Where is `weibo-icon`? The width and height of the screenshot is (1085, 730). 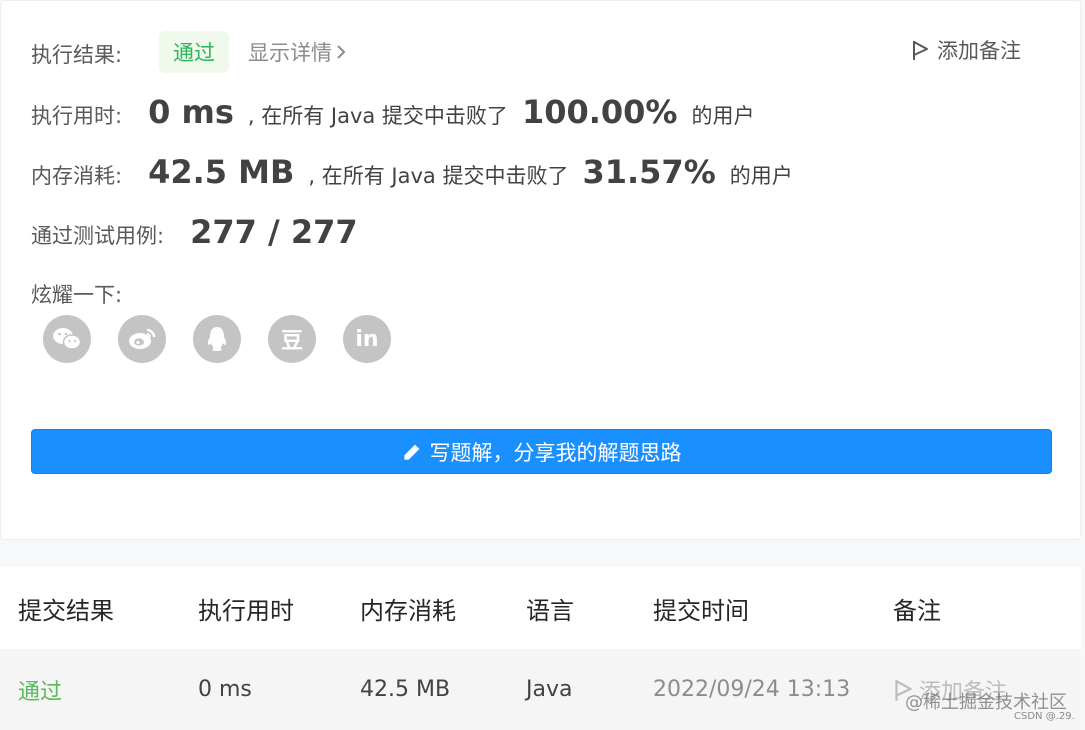
weibo-icon is located at coordinates (142, 339).